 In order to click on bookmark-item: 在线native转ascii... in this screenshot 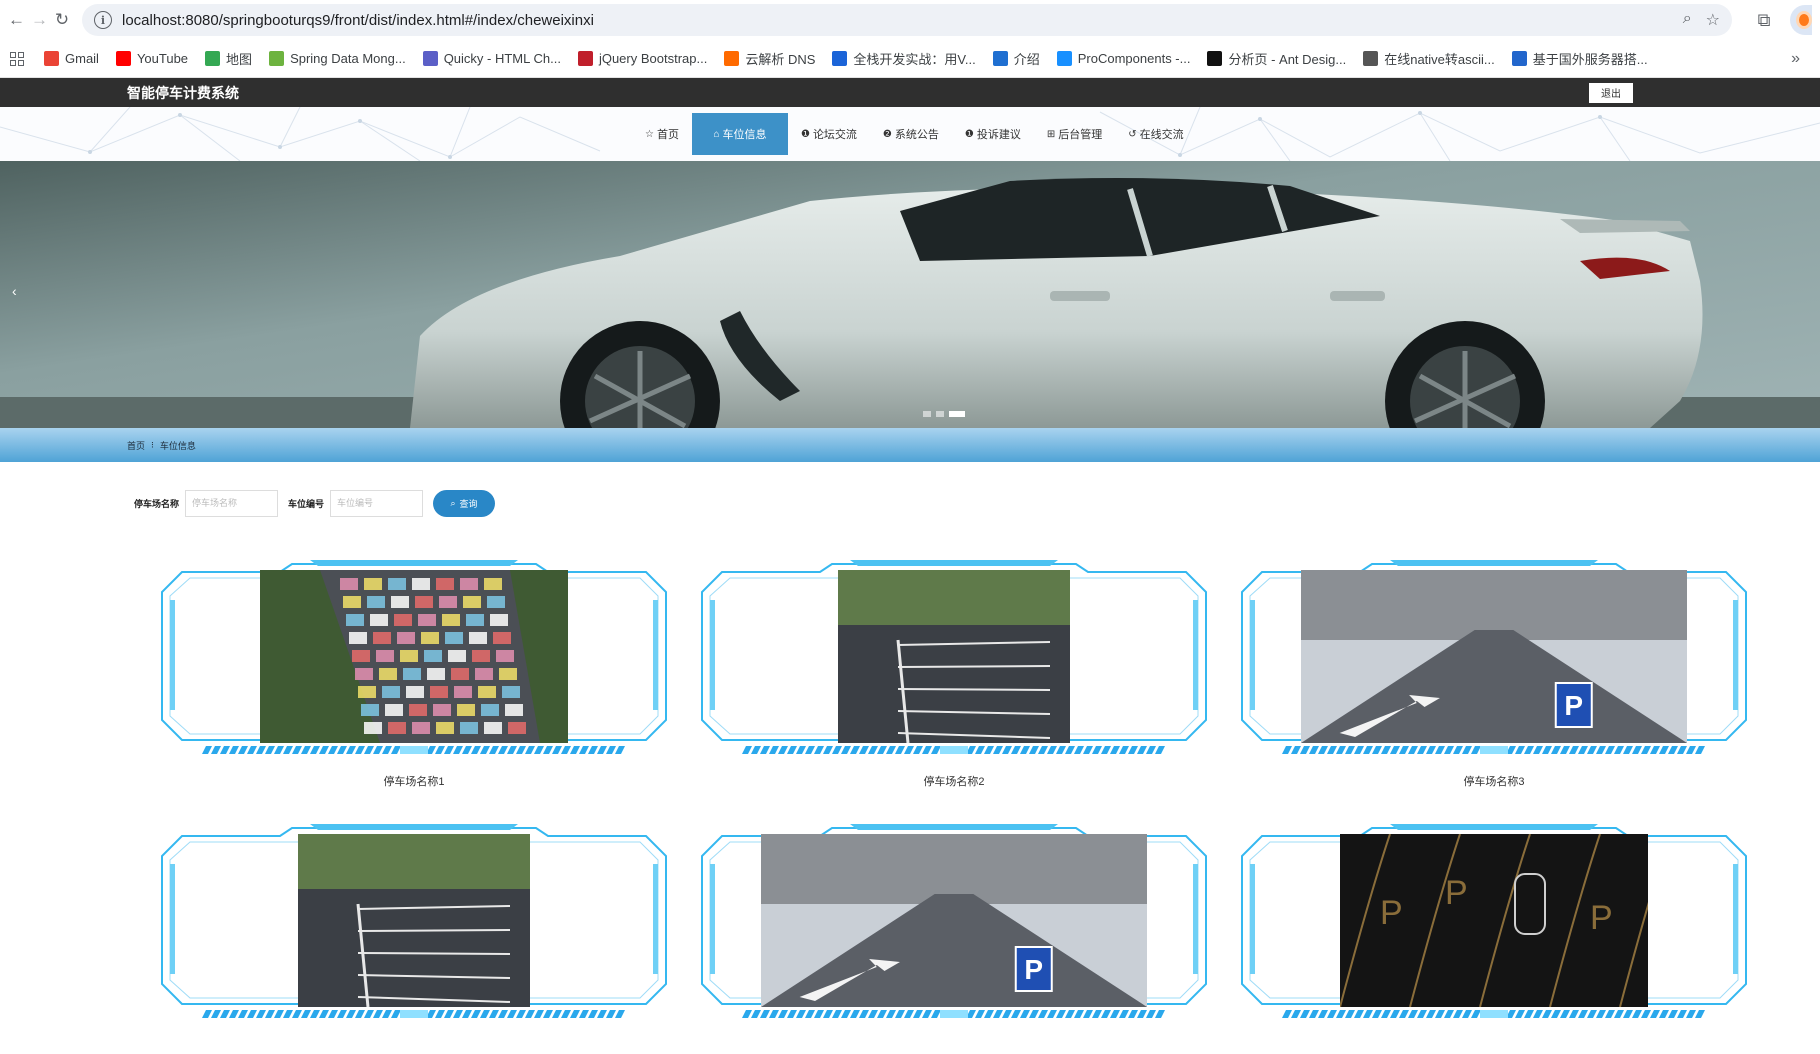, I will do `click(1429, 58)`.